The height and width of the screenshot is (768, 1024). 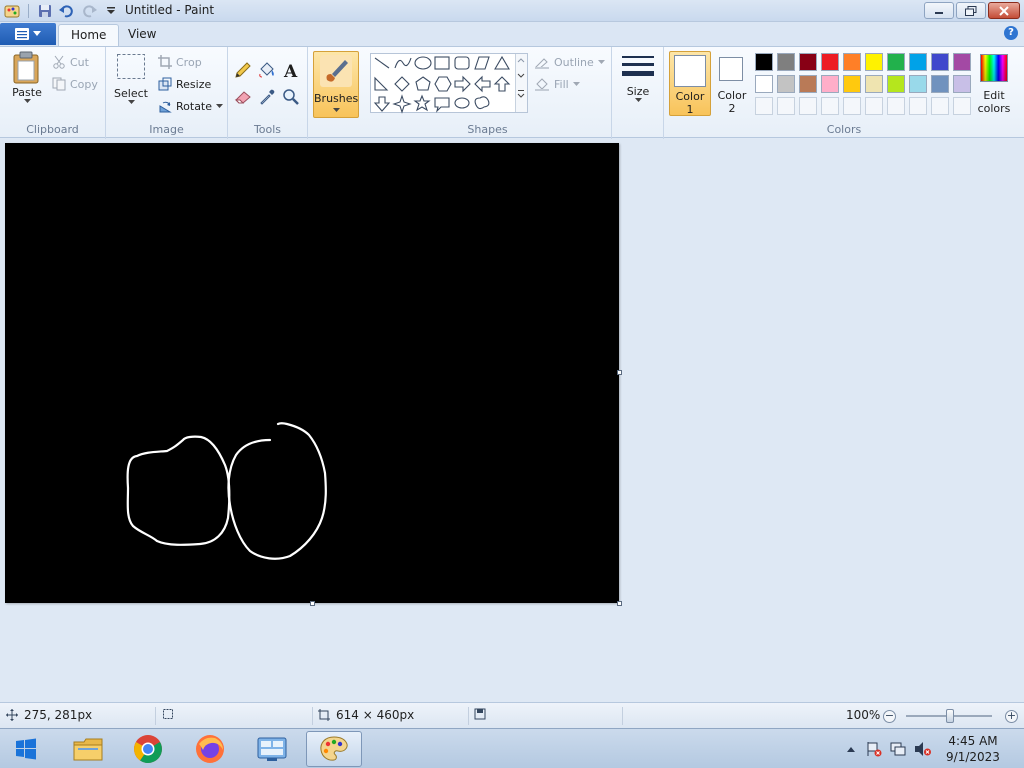 I want to click on paste-button: Paste, so click(x=27, y=77).